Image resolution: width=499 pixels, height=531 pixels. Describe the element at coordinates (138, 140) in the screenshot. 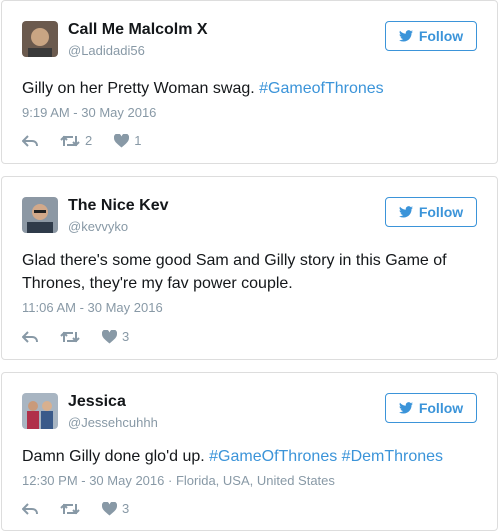

I see `like-count: 1` at that location.